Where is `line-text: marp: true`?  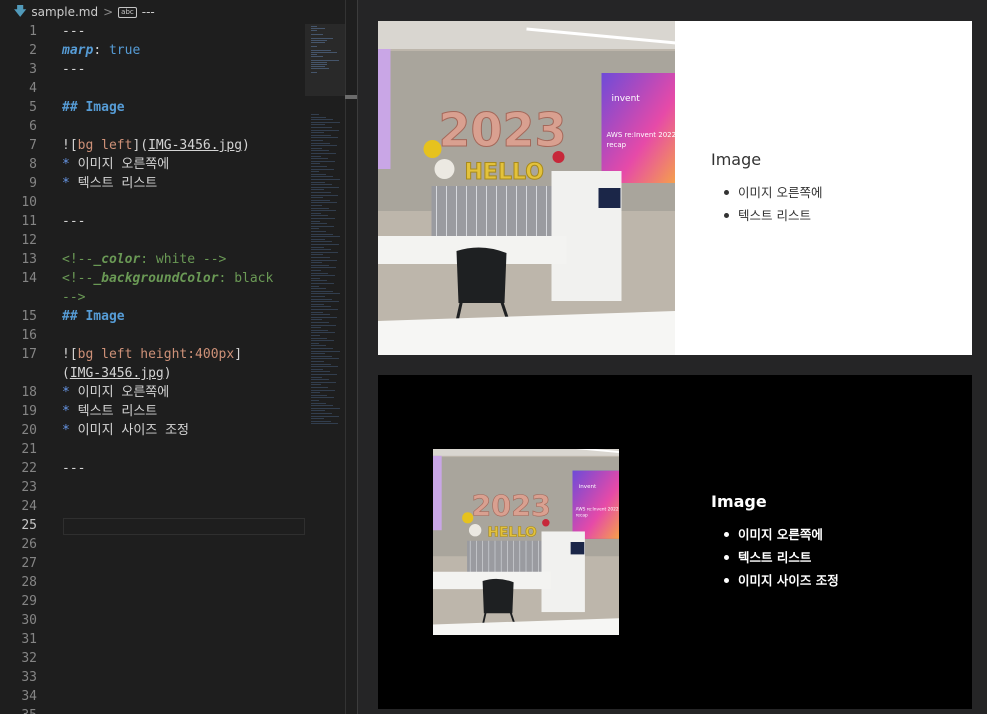
line-text: marp: true is located at coordinates (101, 50).